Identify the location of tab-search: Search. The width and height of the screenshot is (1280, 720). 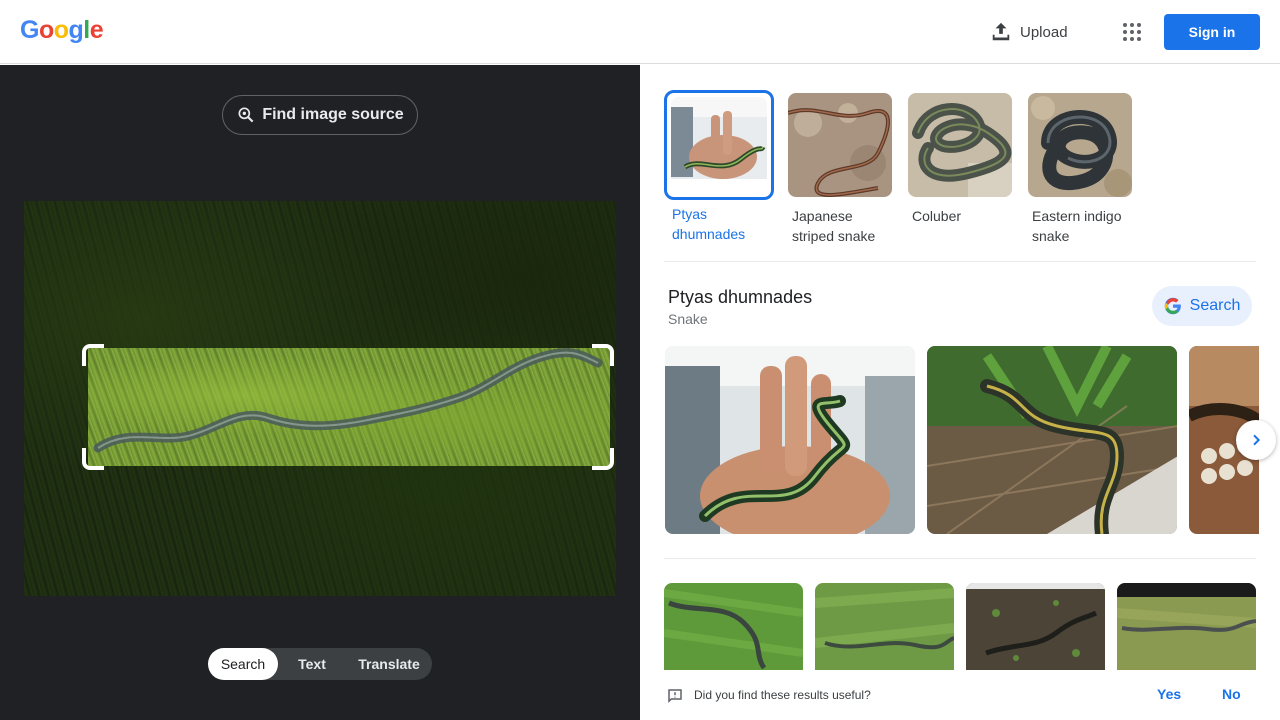
(243, 664).